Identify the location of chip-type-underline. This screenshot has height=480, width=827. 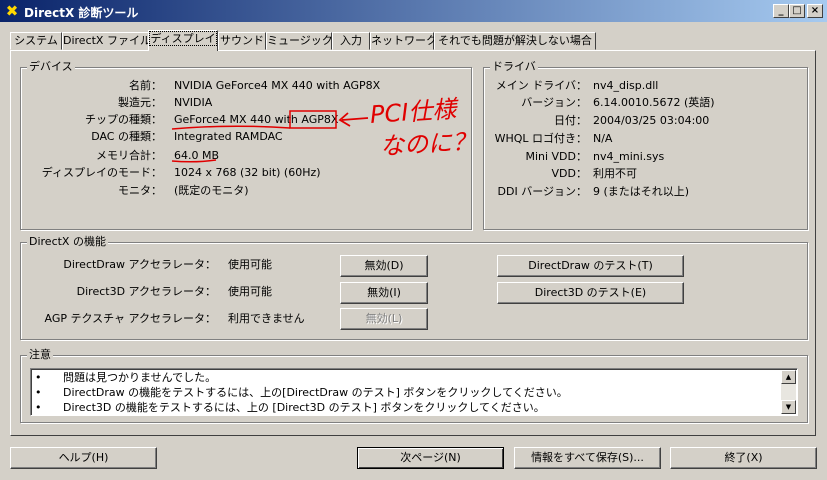
(231, 127).